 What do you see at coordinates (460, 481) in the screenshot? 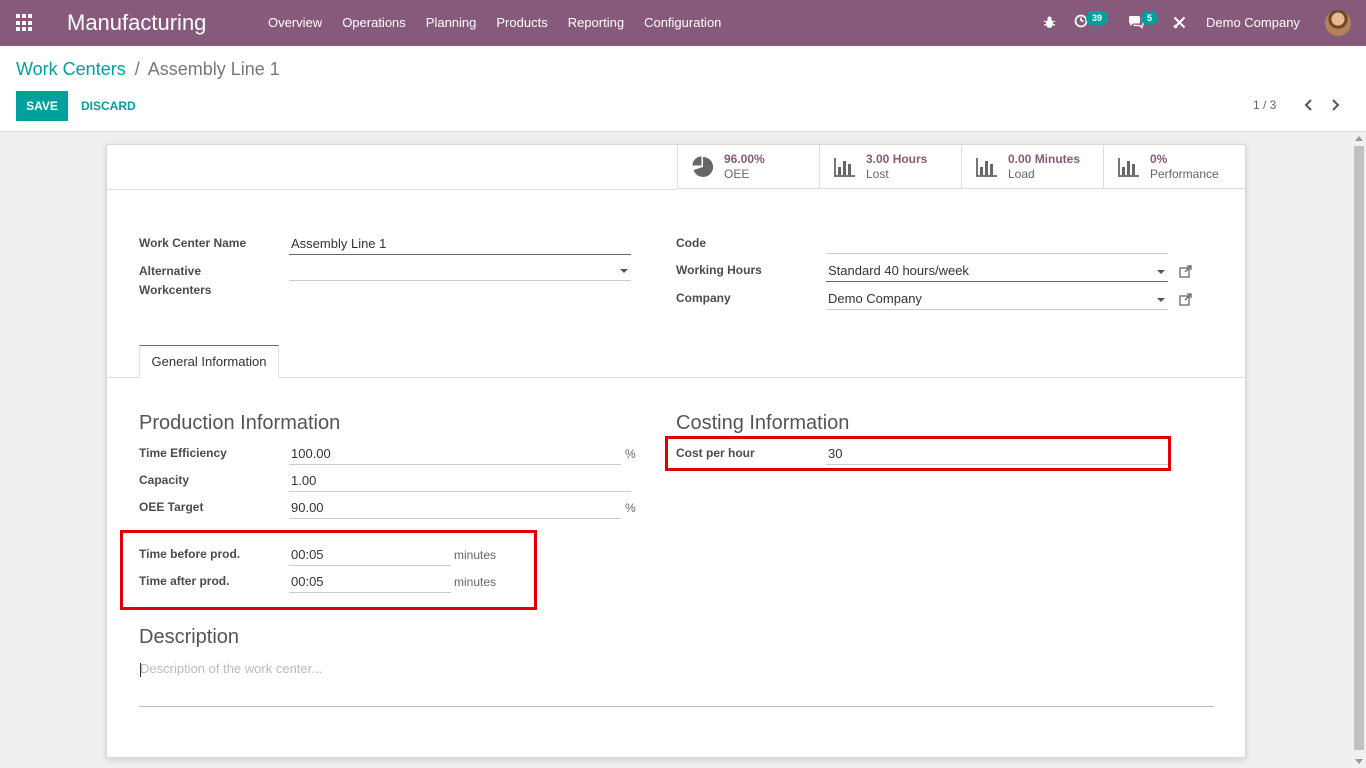
I see `capacity-field: 1.00` at bounding box center [460, 481].